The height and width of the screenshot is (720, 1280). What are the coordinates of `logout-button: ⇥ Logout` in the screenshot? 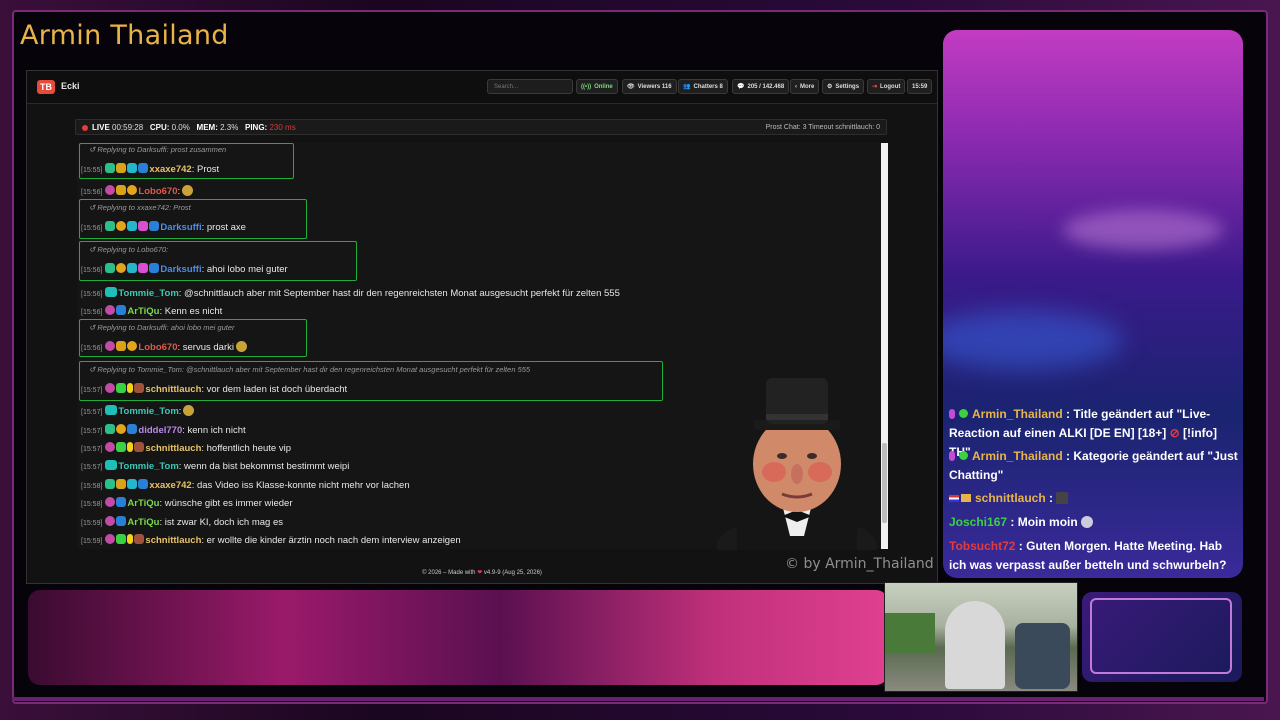 It's located at (886, 86).